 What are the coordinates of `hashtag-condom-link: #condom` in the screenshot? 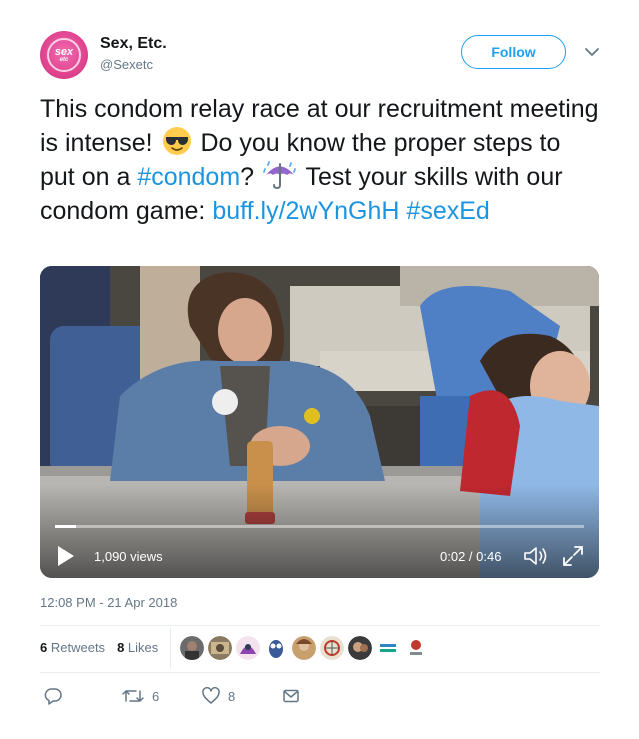 It's located at (188, 177).